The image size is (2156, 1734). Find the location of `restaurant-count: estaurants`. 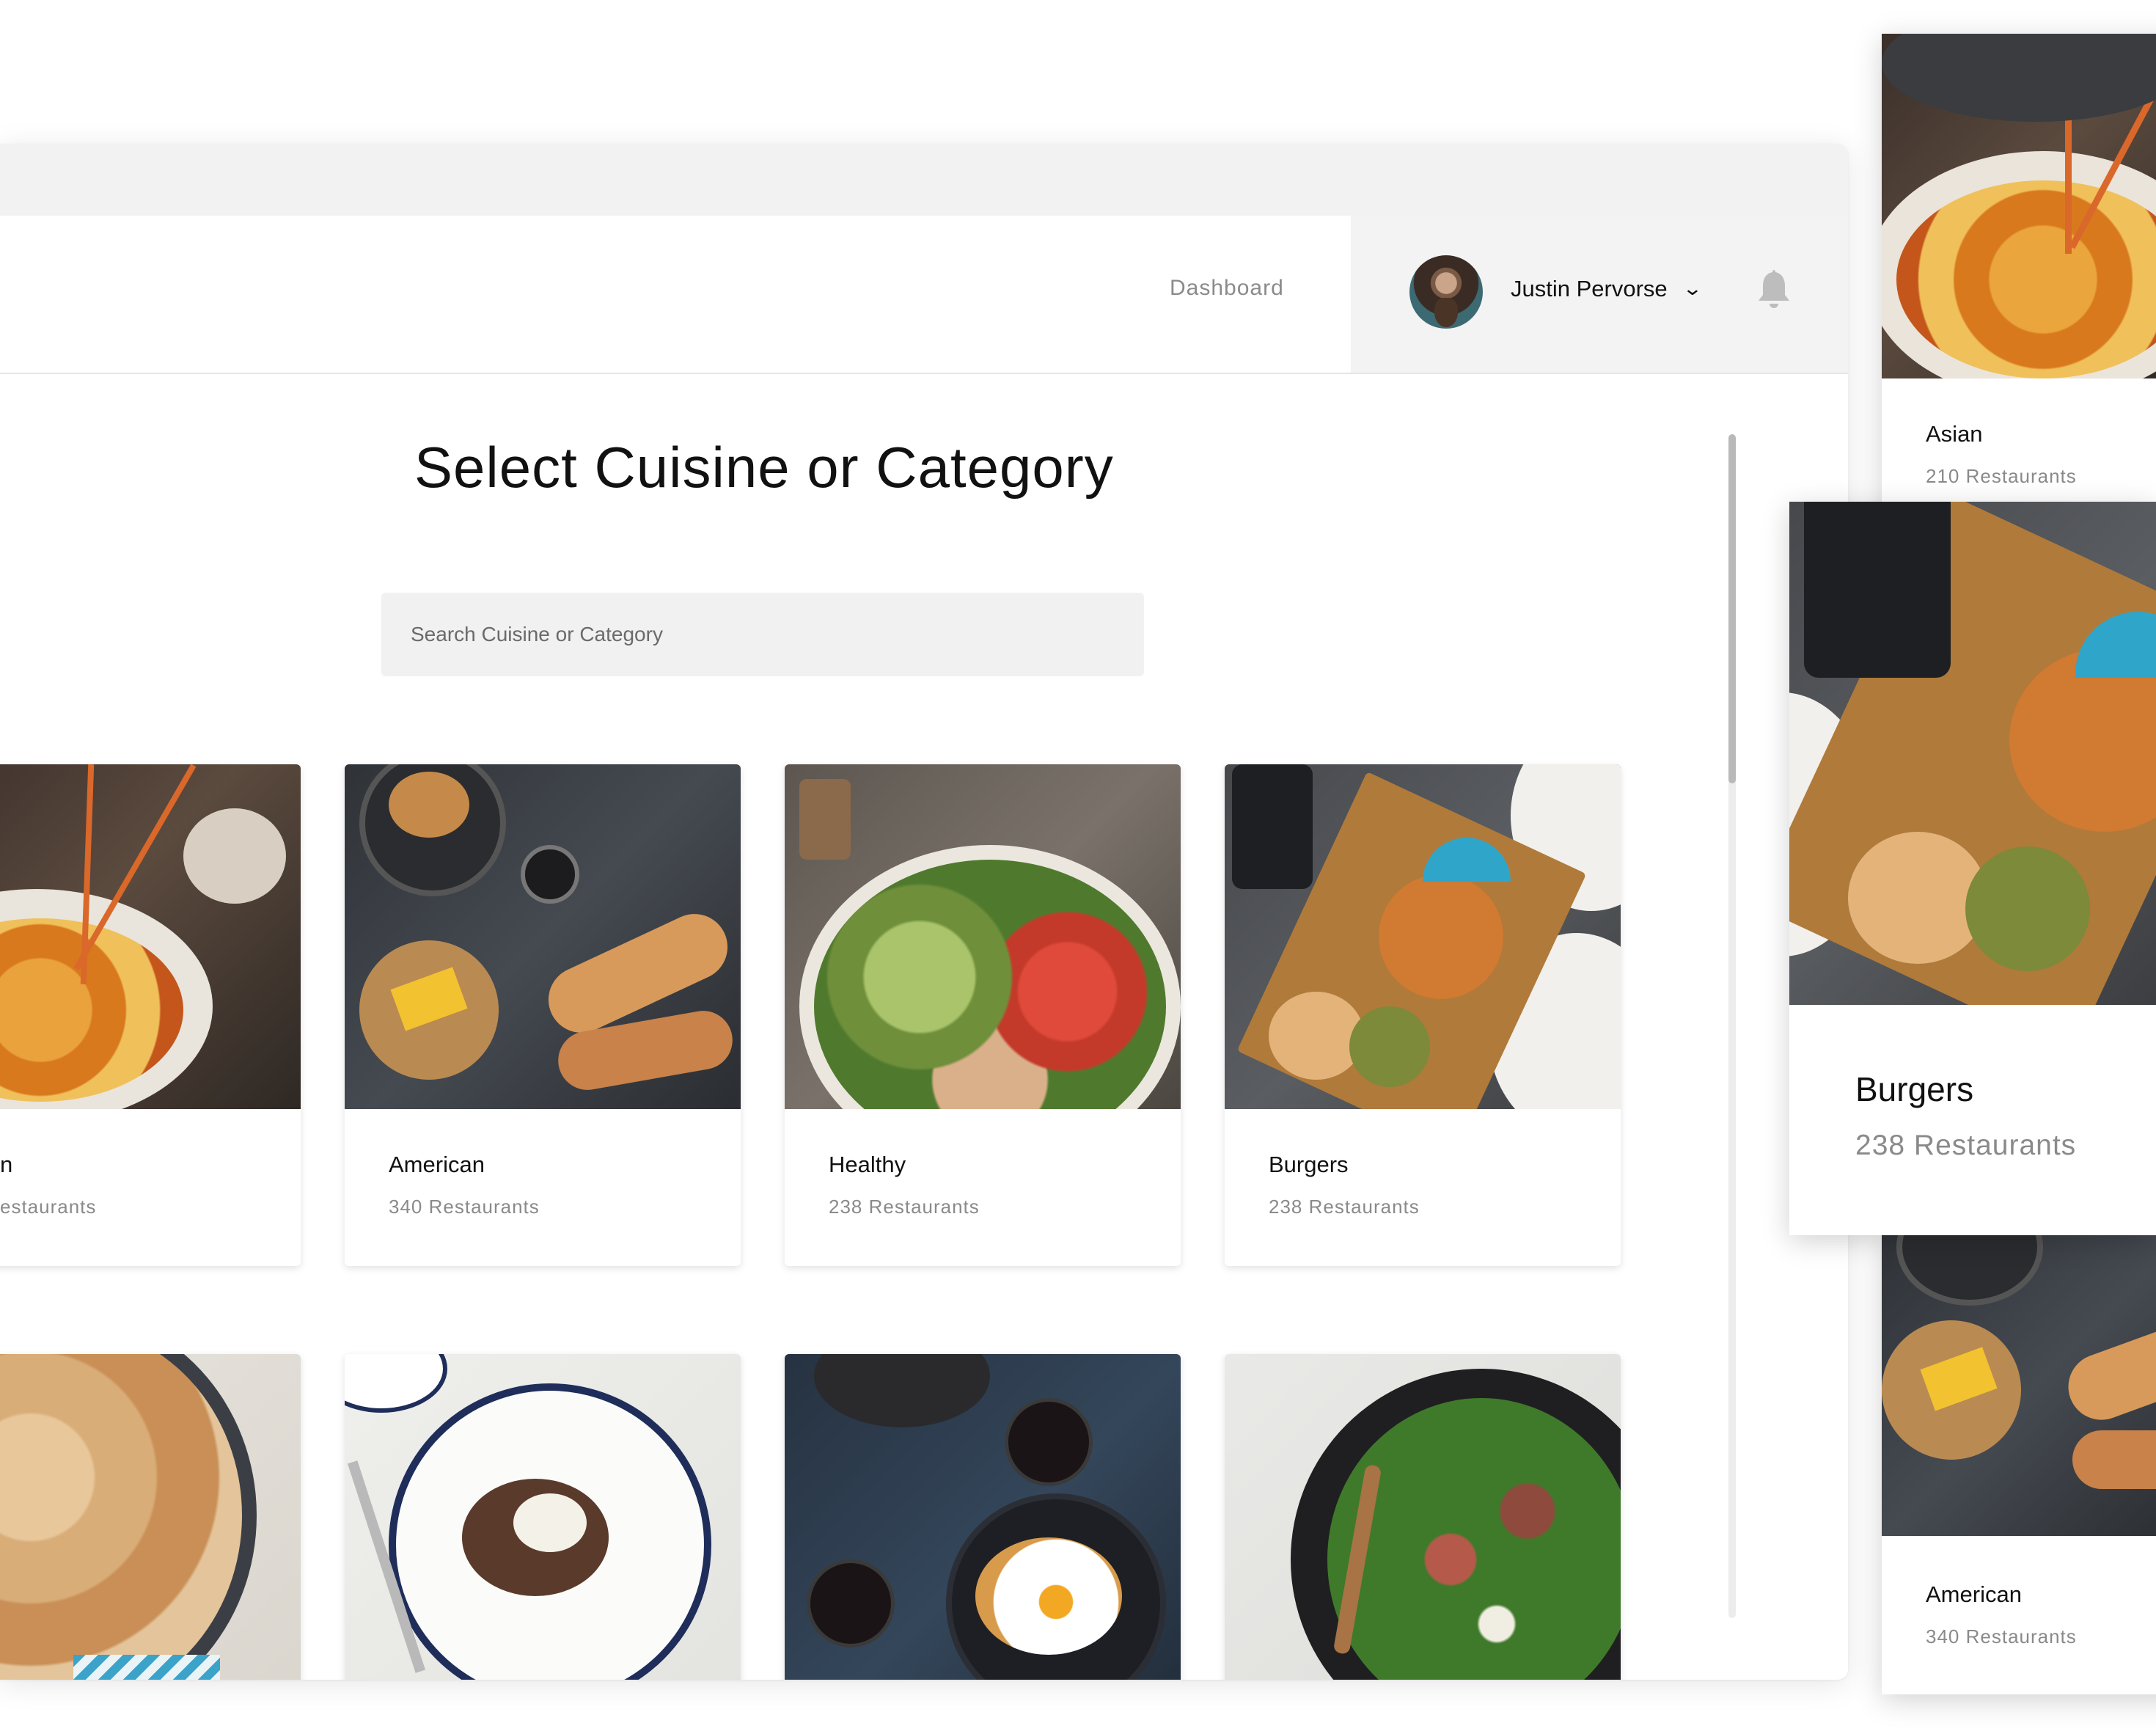

restaurant-count: estaurants is located at coordinates (48, 1207).